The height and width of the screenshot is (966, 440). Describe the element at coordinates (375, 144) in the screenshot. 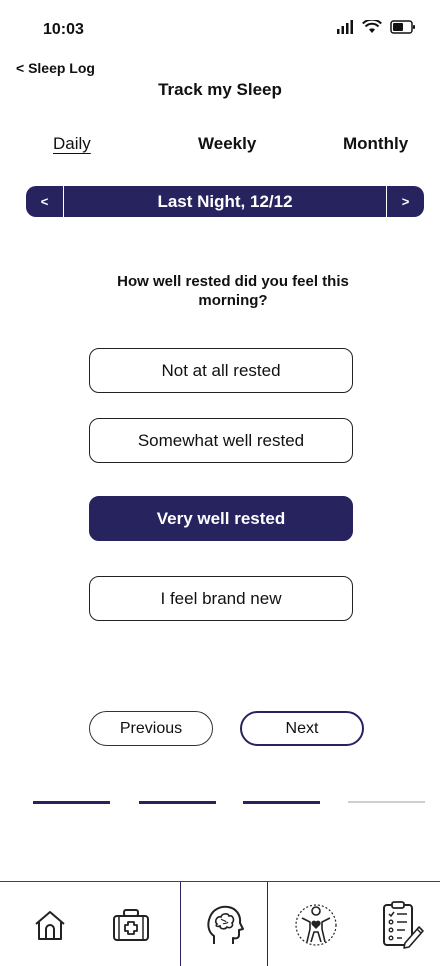

I see `tab-monthly: Monthly` at that location.